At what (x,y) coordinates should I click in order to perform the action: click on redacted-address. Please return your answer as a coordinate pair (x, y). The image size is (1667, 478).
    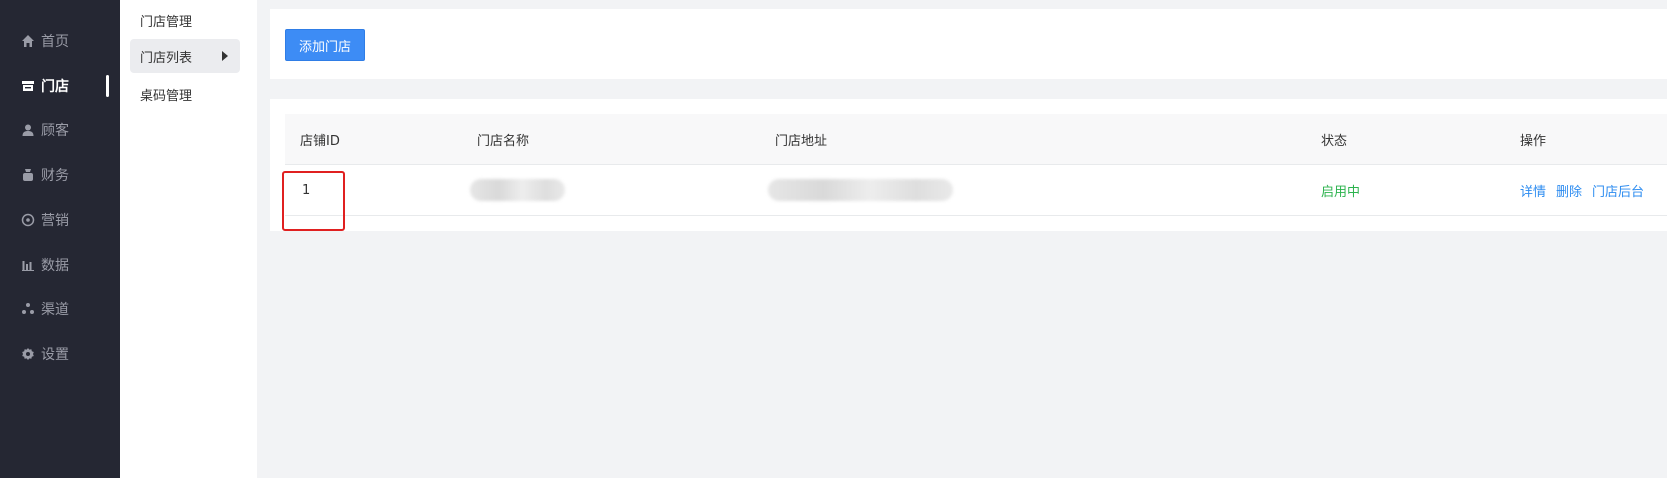
    Looking at the image, I should click on (860, 190).